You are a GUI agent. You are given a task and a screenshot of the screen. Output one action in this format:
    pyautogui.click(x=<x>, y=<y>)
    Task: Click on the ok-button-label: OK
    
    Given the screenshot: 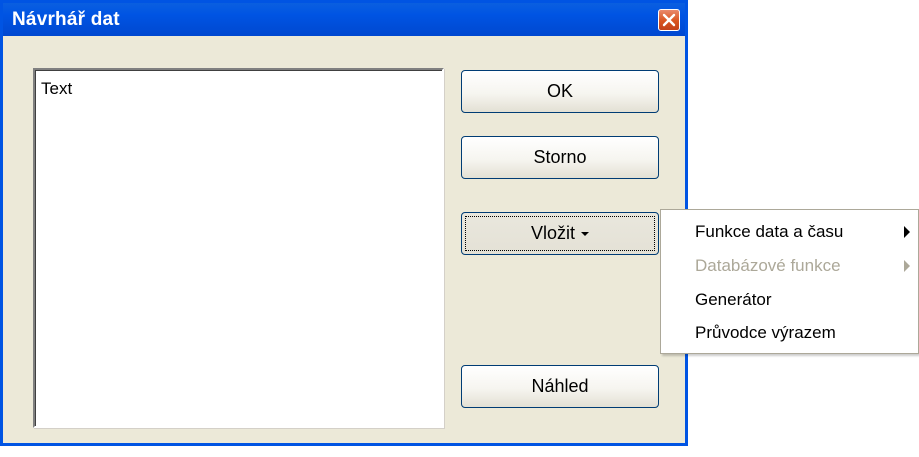 What is the action you would take?
    pyautogui.click(x=559, y=91)
    